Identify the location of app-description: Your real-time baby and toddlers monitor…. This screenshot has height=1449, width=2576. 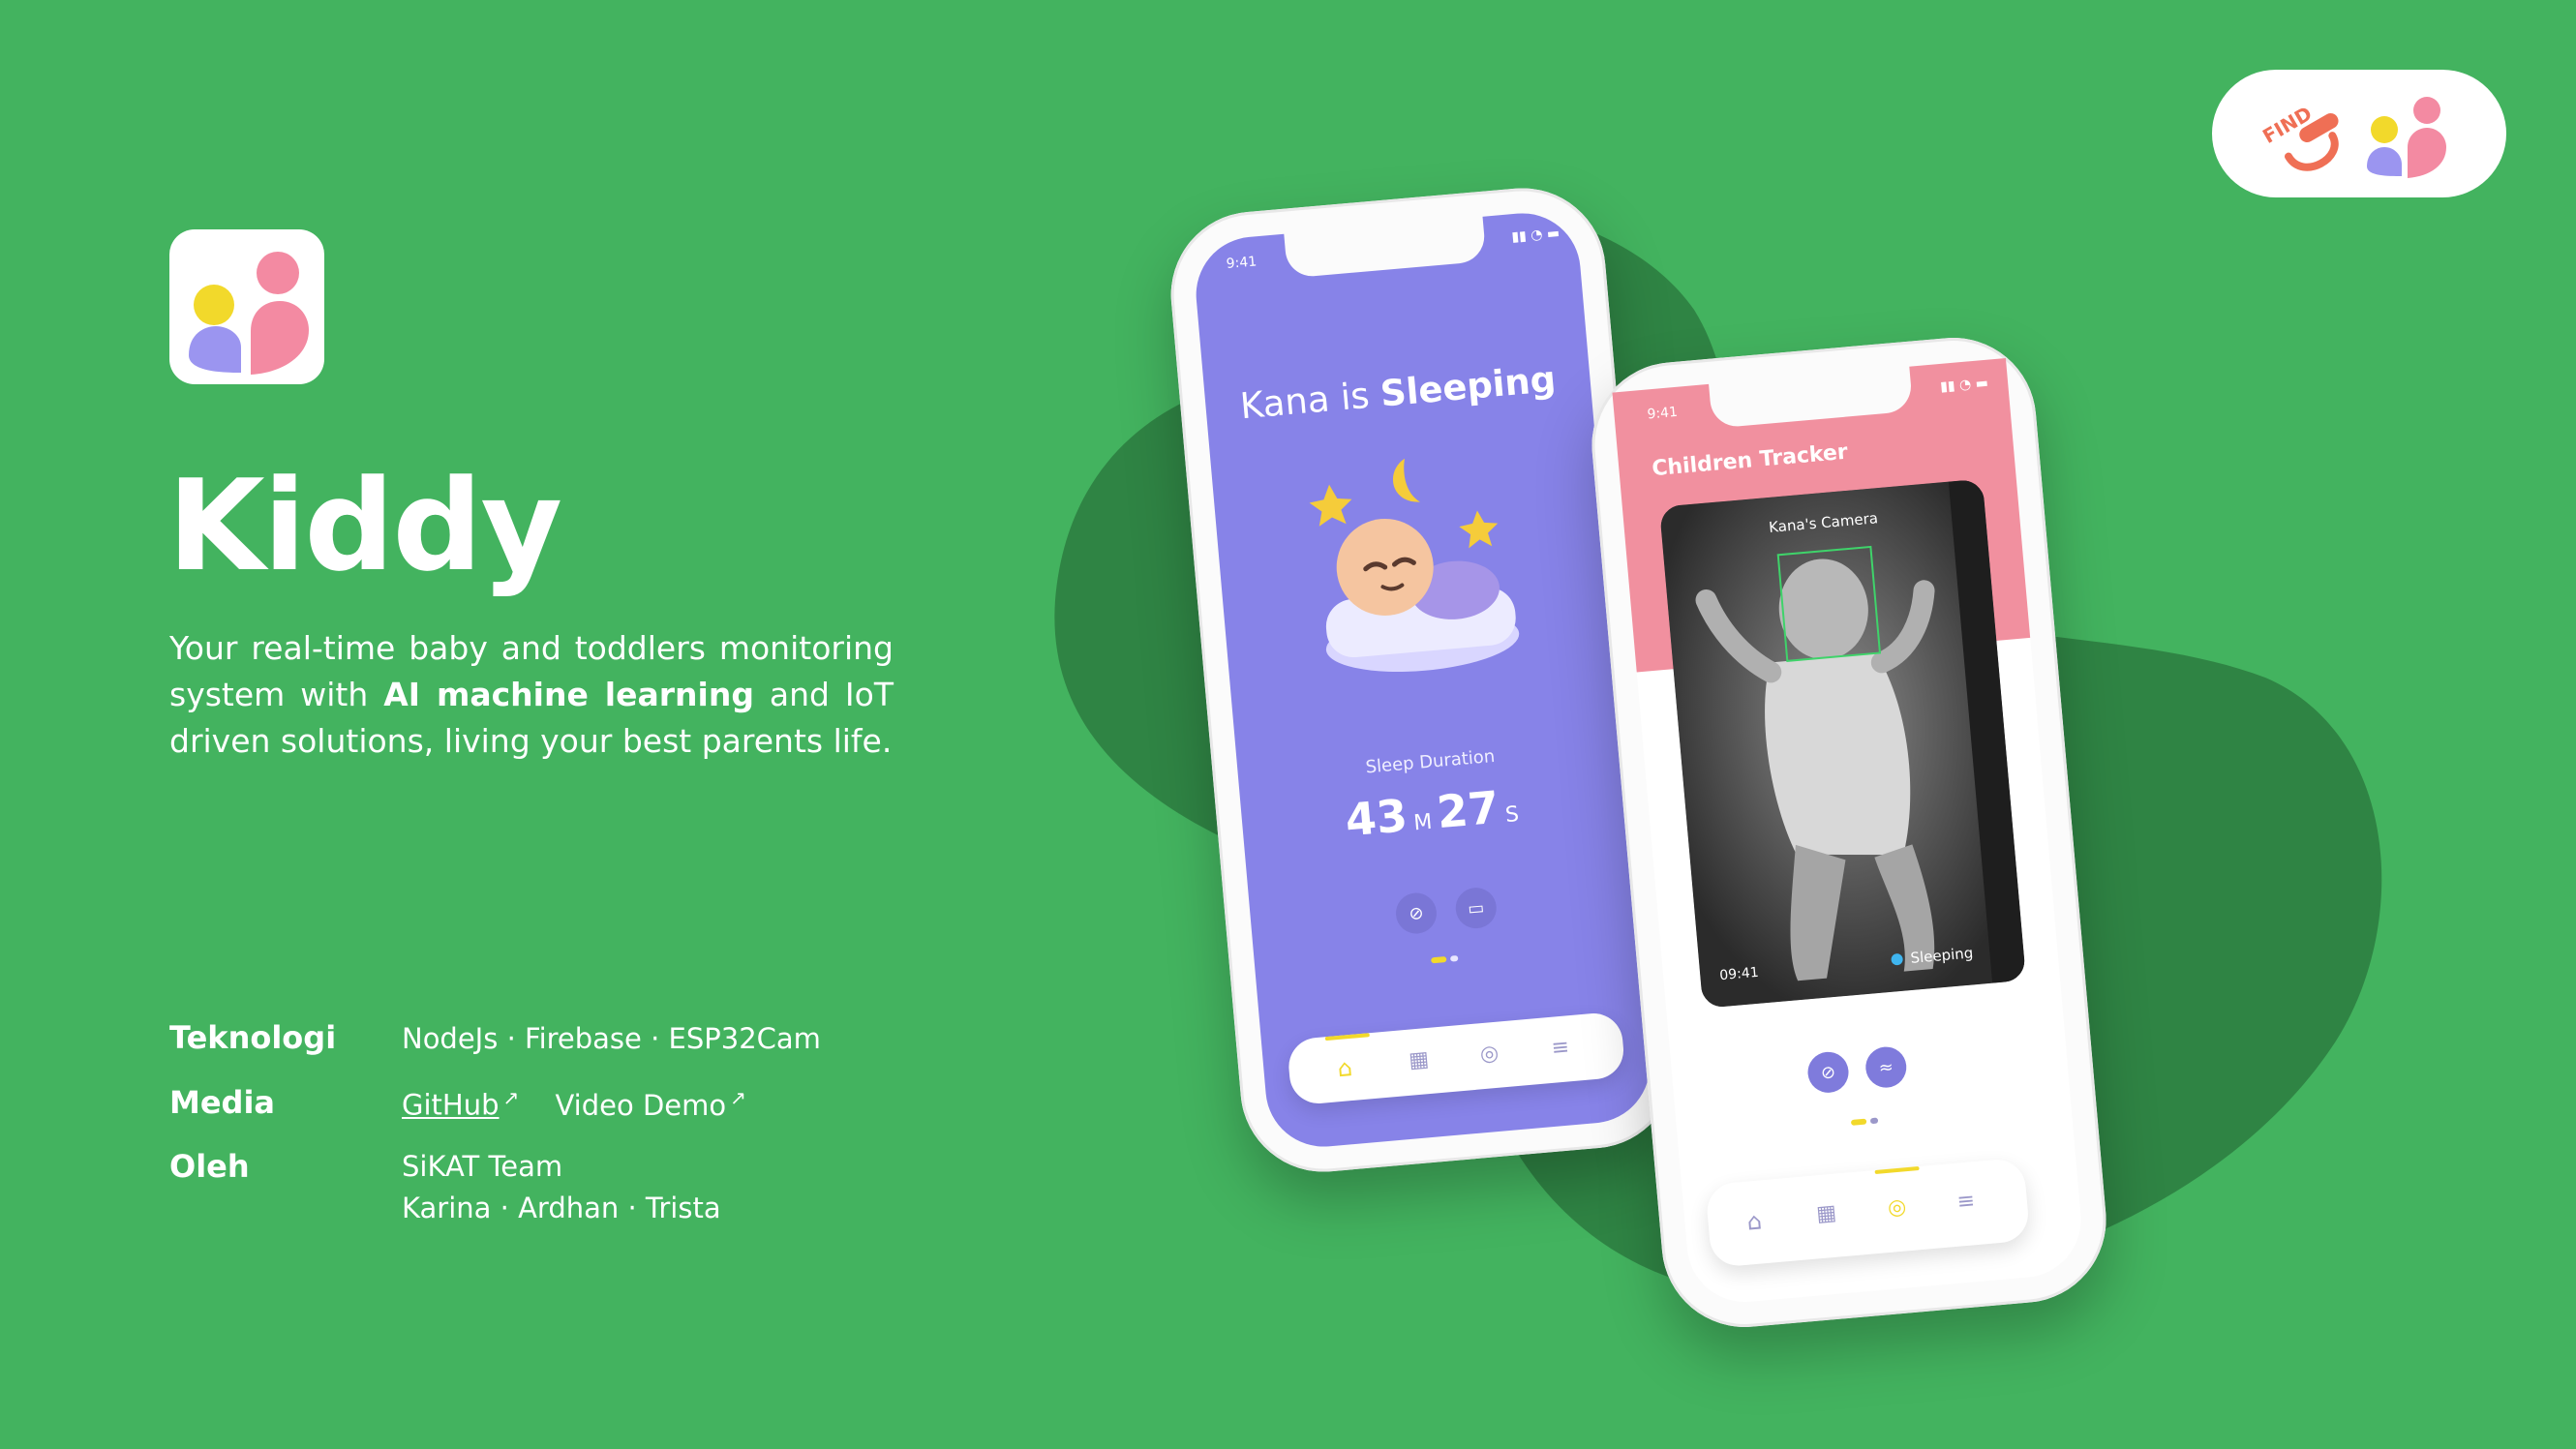
(531, 694).